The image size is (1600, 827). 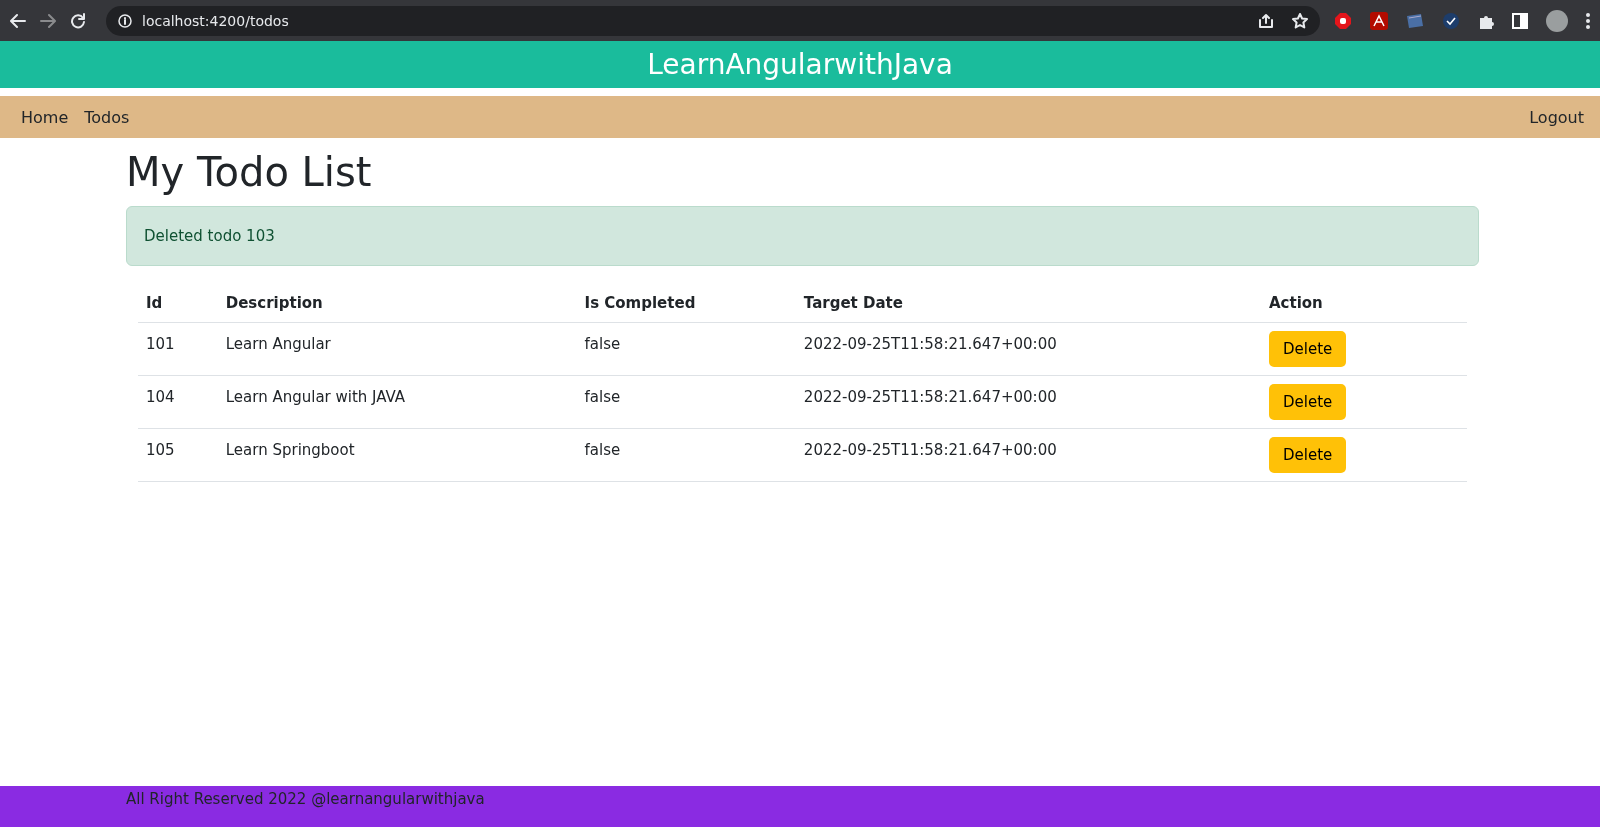 I want to click on site-header: LearnAngularwithJava, so click(x=800, y=64).